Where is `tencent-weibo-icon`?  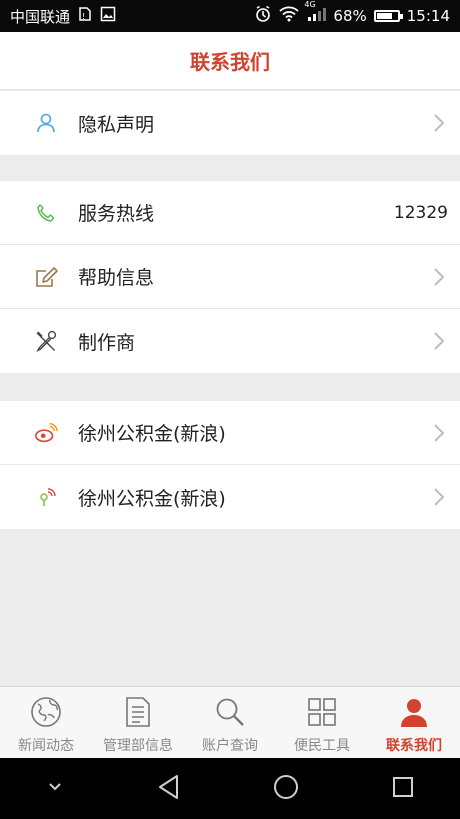
tencent-weibo-icon is located at coordinates (46, 497).